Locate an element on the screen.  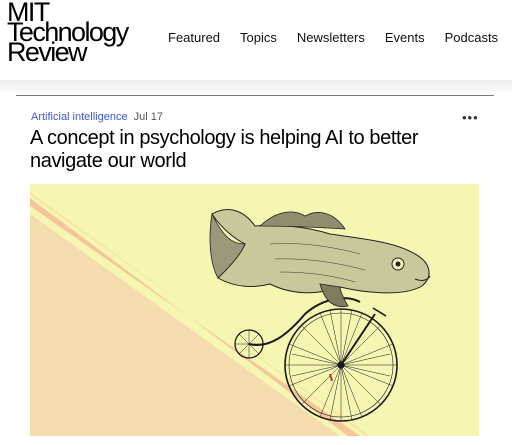
nav-events: Events is located at coordinates (405, 37).